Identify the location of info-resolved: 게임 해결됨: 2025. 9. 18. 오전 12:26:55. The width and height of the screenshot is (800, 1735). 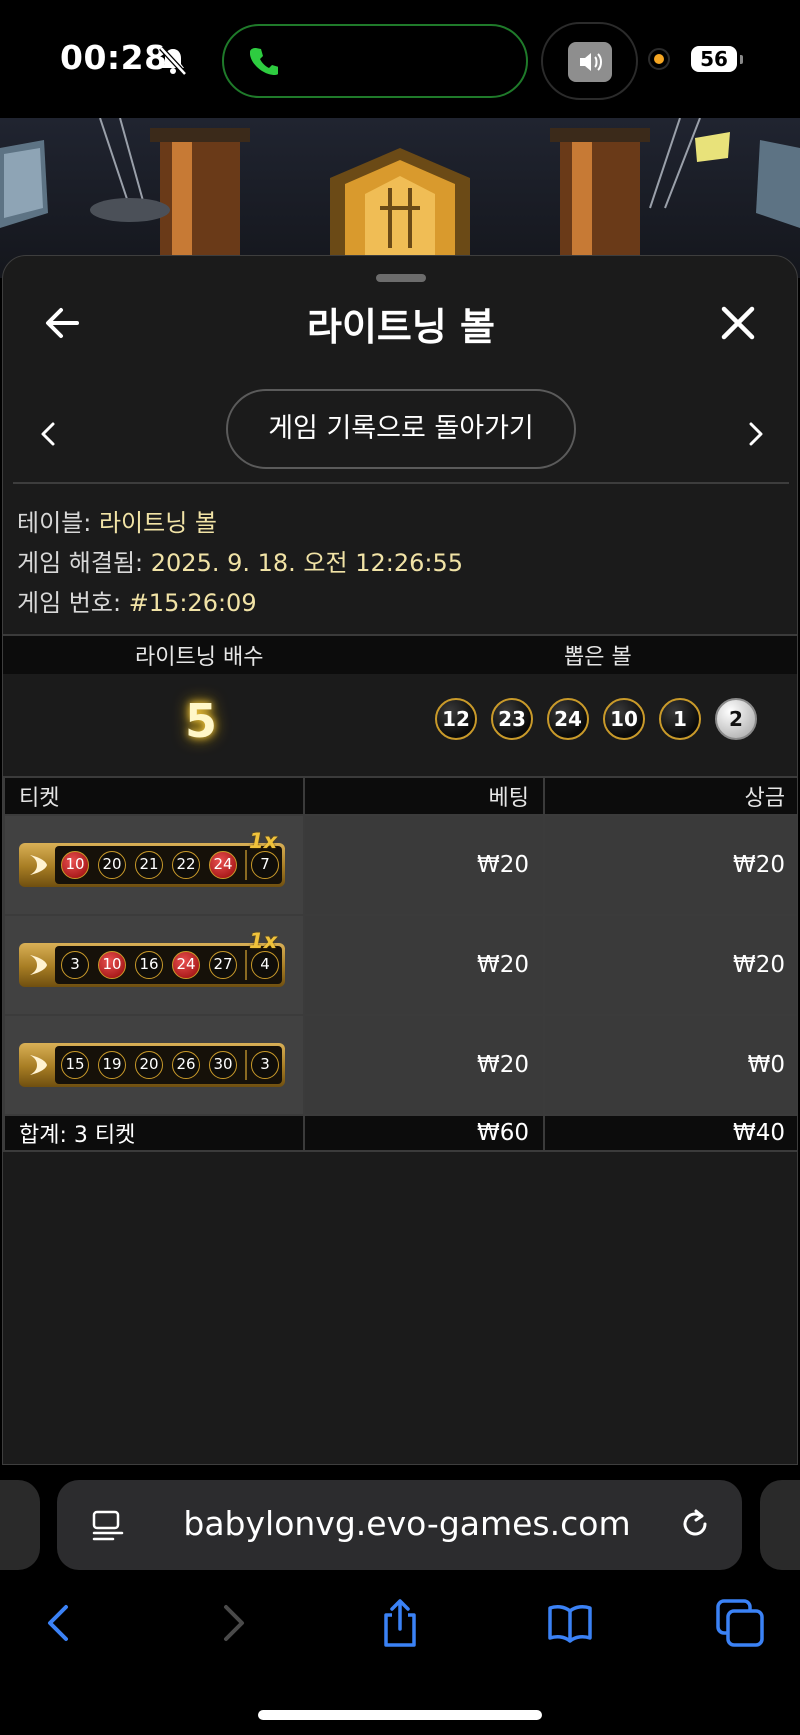
(240, 560).